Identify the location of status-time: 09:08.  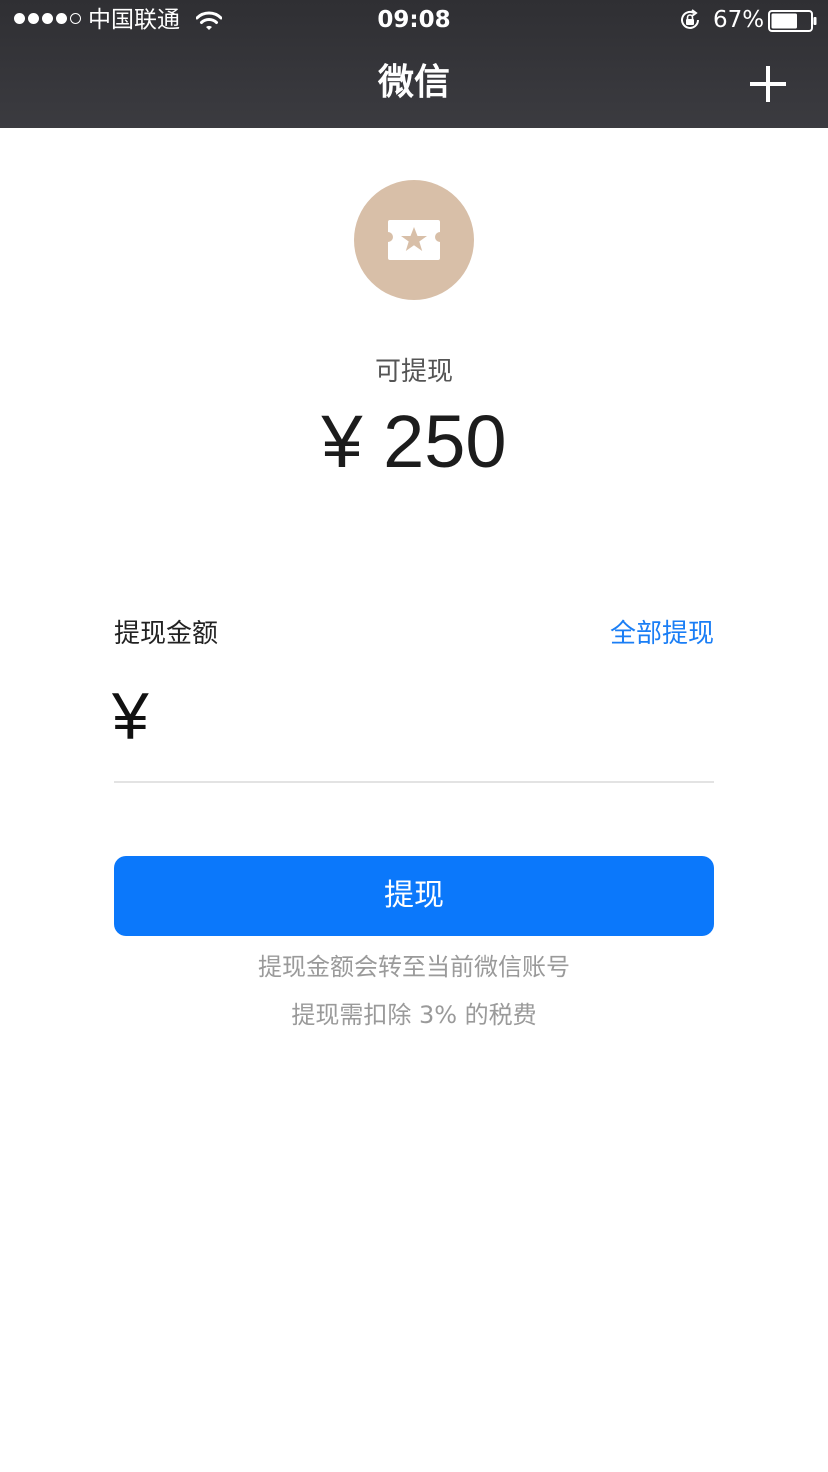
(414, 20).